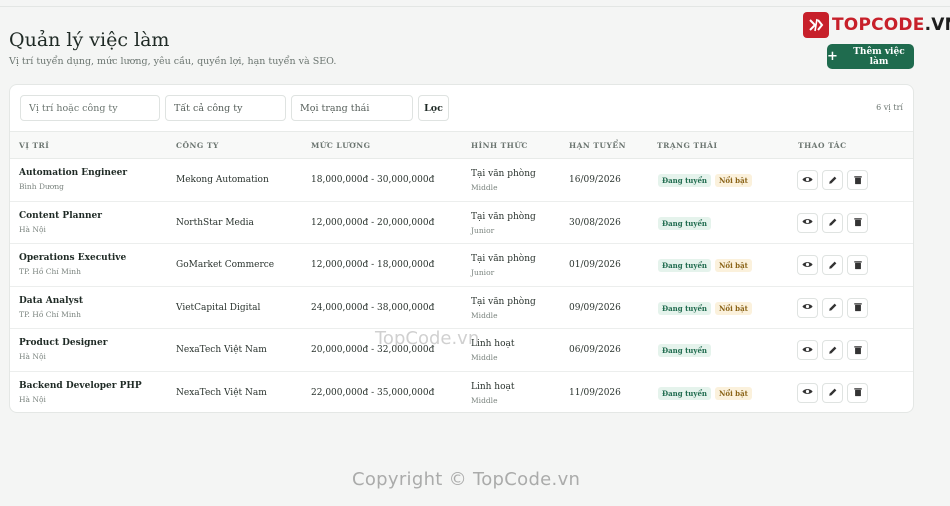 This screenshot has height=506, width=950. What do you see at coordinates (63, 343) in the screenshot?
I see `job-title: Product Designer` at bounding box center [63, 343].